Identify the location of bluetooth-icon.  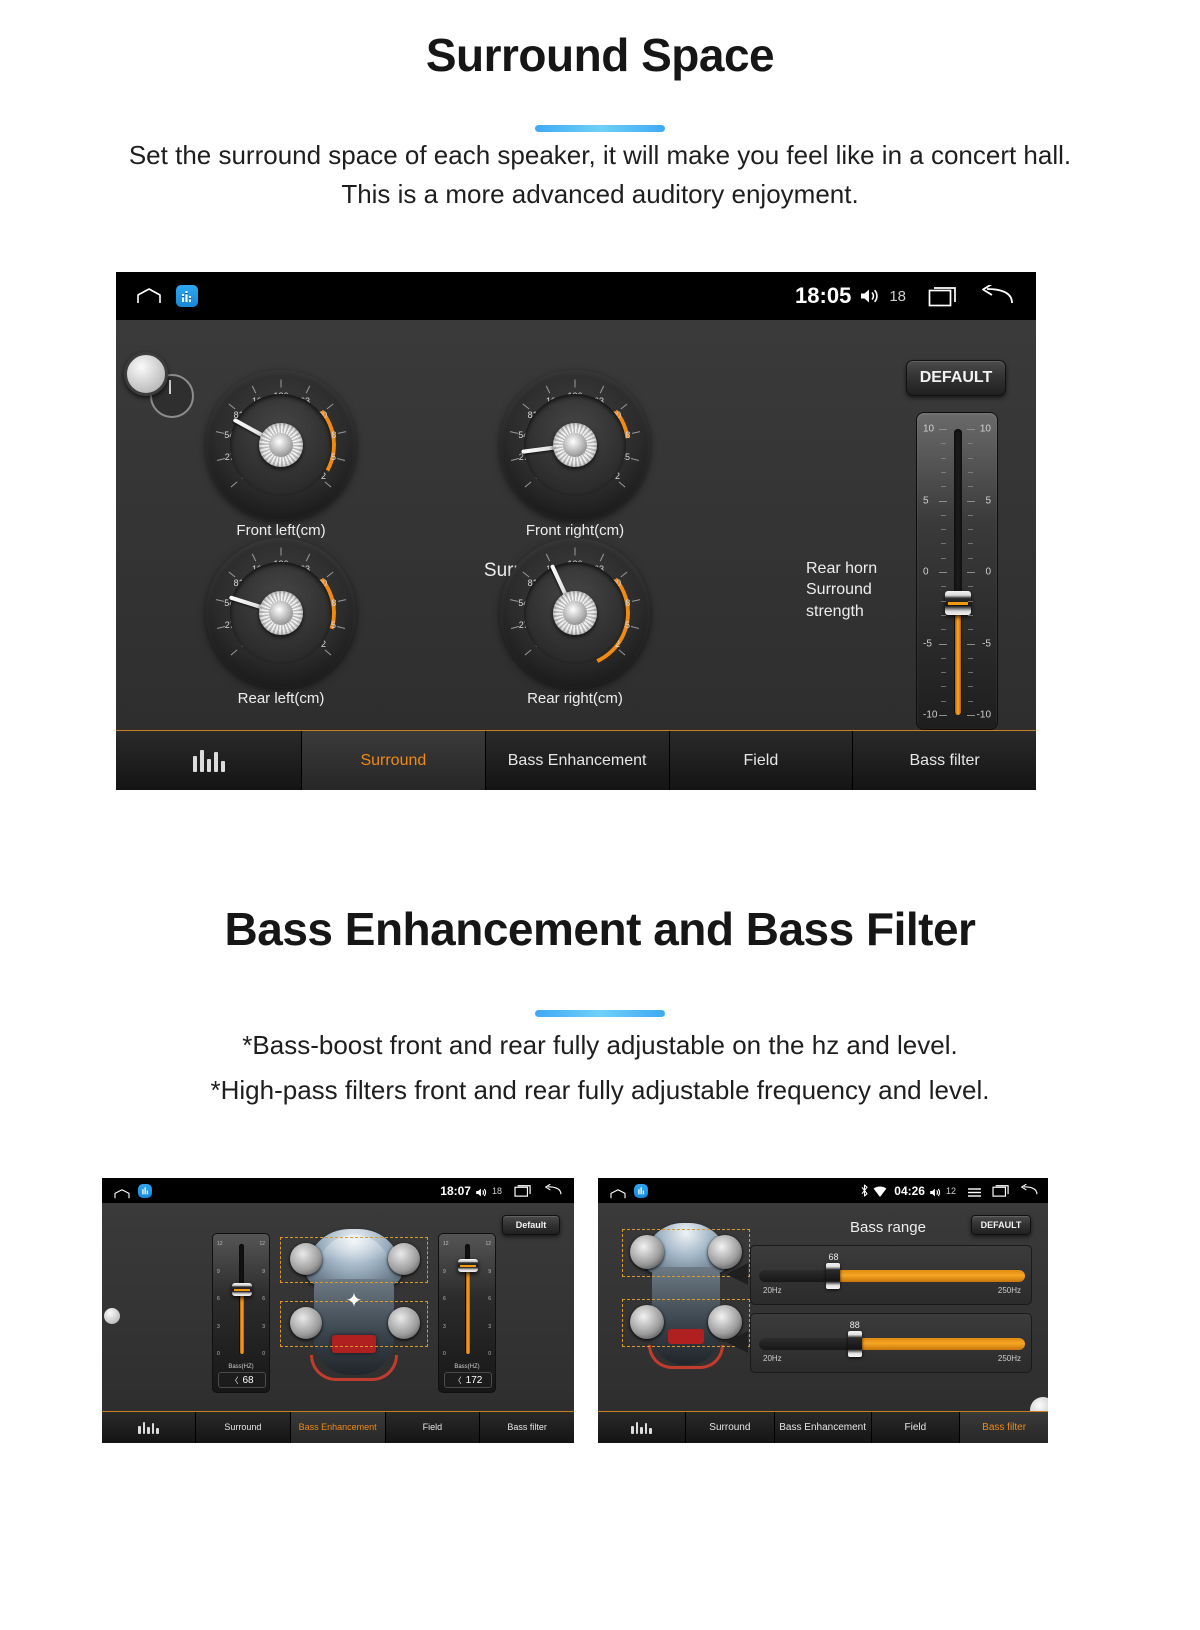
(864, 1190).